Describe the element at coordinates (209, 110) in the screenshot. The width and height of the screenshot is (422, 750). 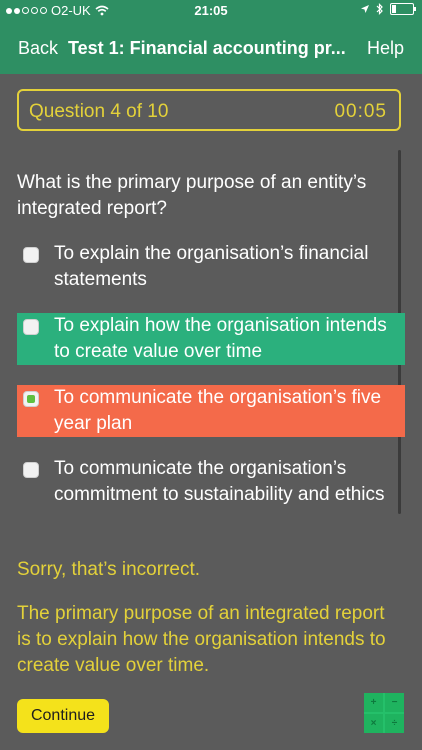
I see `question-header: Question 4 of 10 00:05` at that location.